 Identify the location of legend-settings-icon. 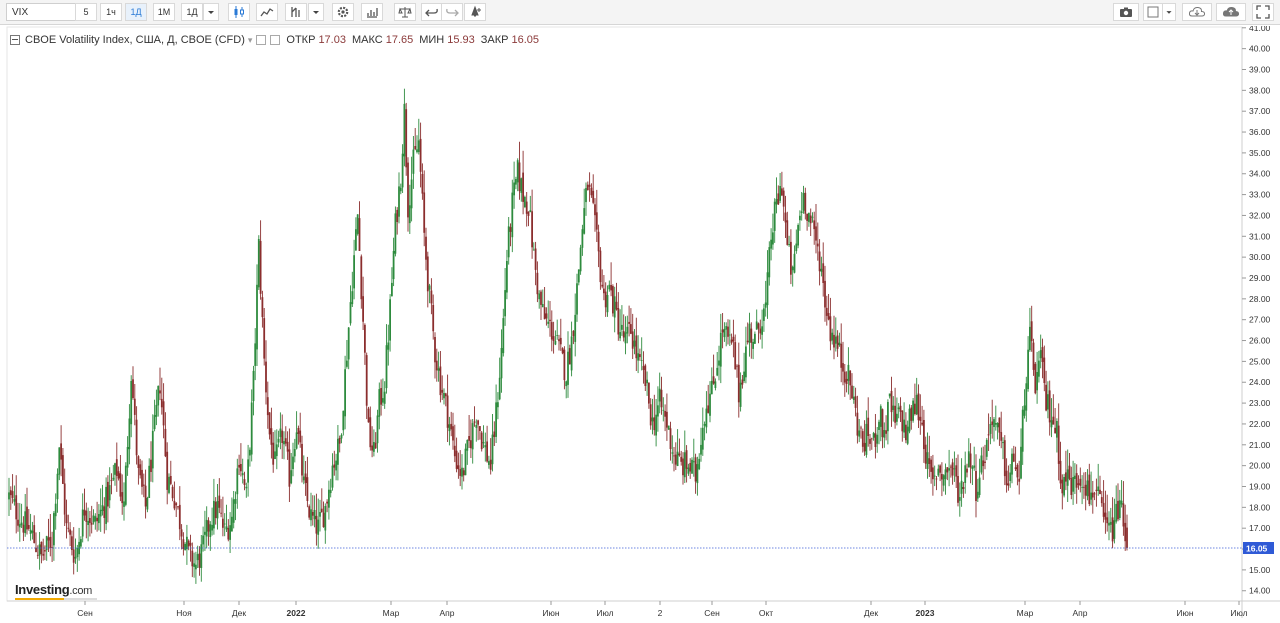
(261, 40).